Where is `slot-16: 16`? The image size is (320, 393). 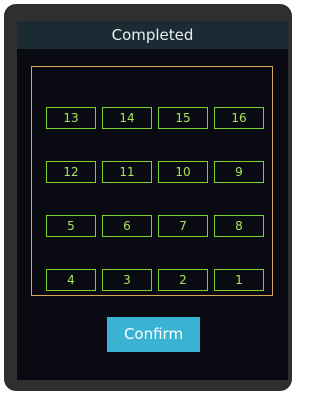
slot-16: 16 is located at coordinates (239, 118).